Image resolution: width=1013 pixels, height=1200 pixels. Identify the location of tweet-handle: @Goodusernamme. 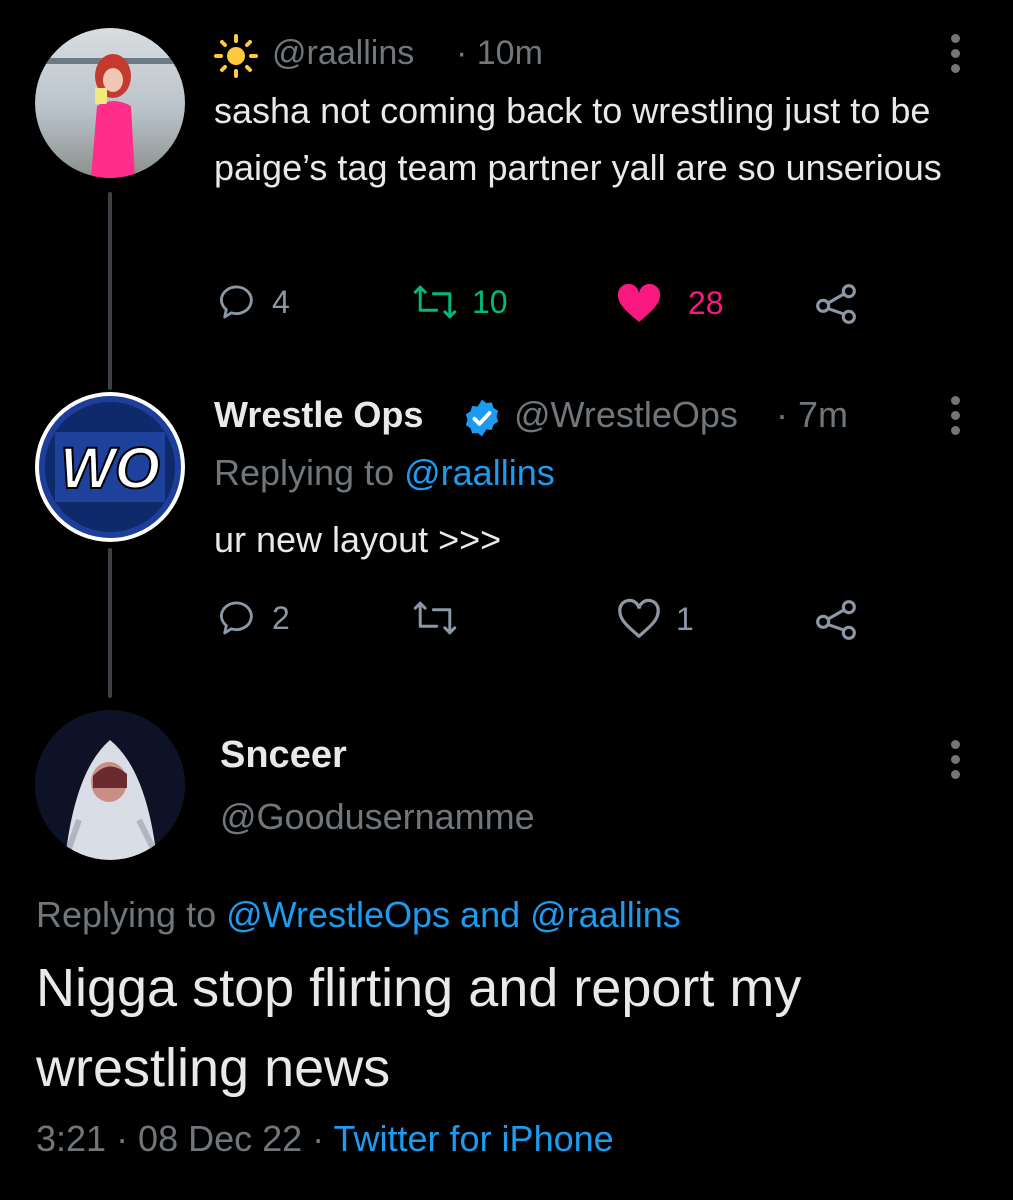
(377, 817).